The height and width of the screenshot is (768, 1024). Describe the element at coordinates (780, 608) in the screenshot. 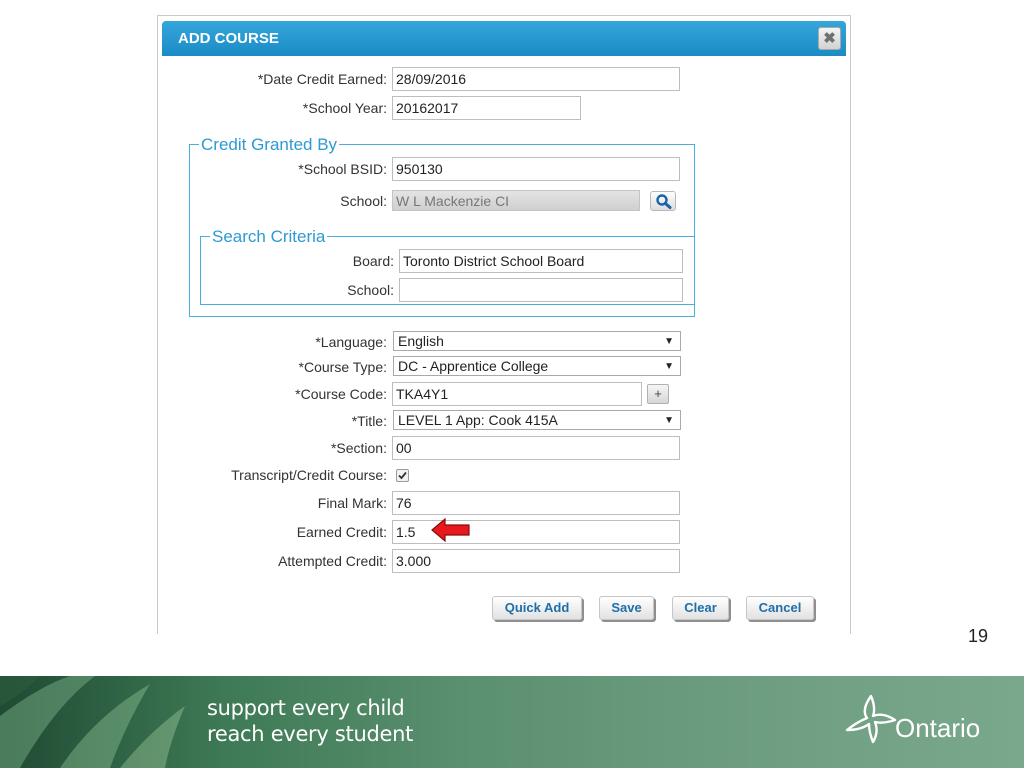

I see `cancel-button: Cancel` at that location.